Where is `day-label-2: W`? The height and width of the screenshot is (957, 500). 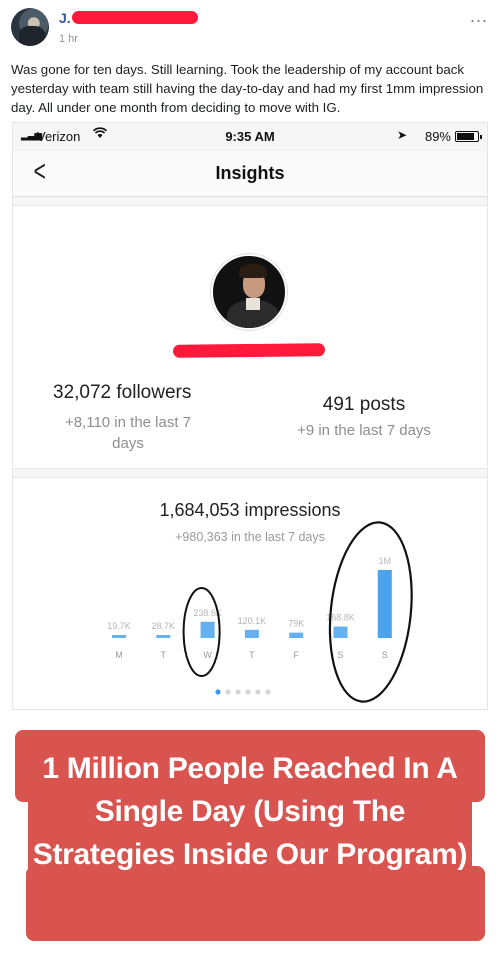
day-label-2: W is located at coordinates (207, 655).